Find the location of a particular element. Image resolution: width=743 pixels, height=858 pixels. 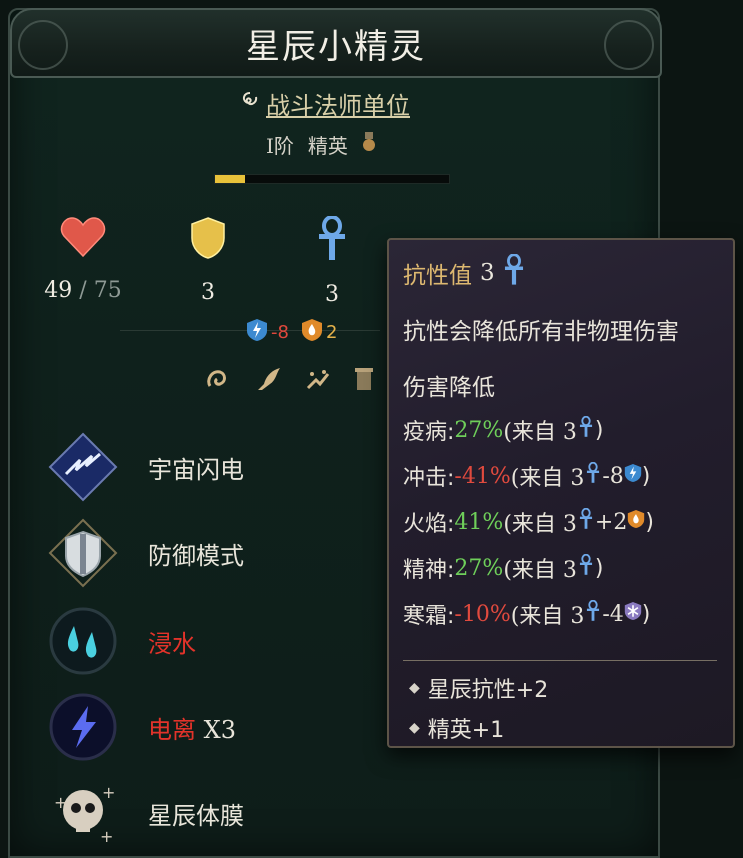

row-extra: +2 is located at coordinates (611, 522).